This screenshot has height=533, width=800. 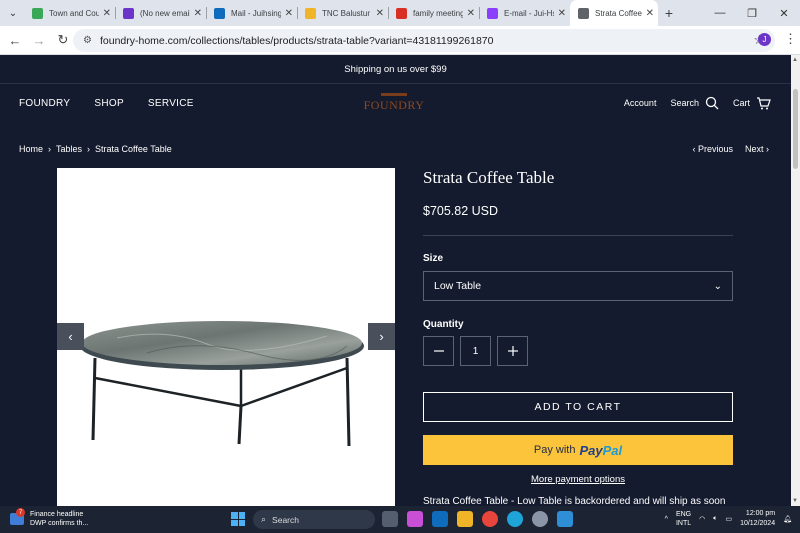 What do you see at coordinates (728, 519) in the screenshot?
I see `battery-icon: ▭` at bounding box center [728, 519].